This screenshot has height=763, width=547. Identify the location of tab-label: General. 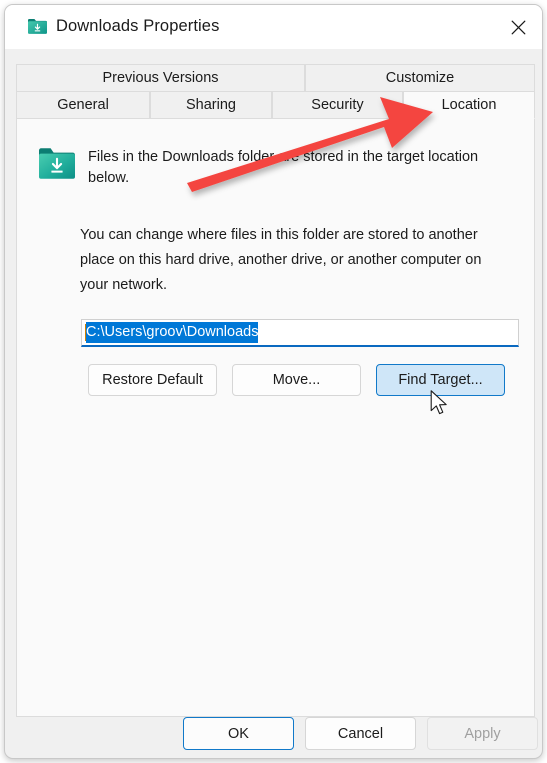
(83, 105).